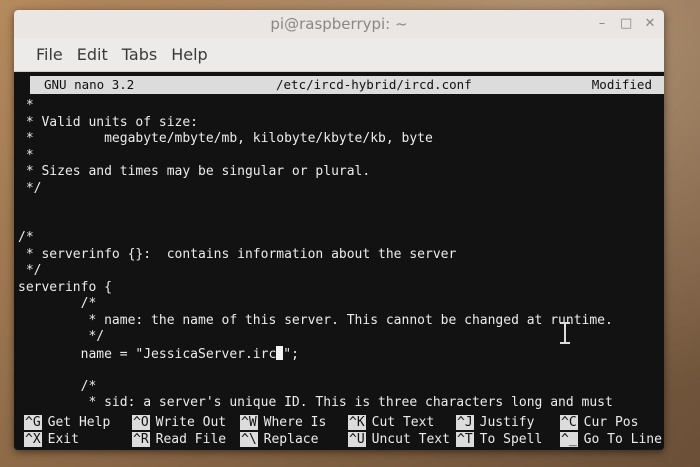 The image size is (700, 467). Describe the element at coordinates (147, 354) in the screenshot. I see `editor-line-text: name = "JessicaServer.irc` at that location.